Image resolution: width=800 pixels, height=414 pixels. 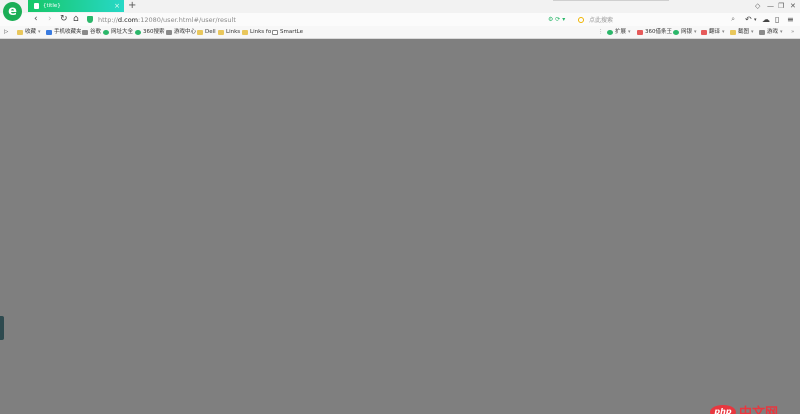 I want to click on search-icon: ⌕, so click(x=733, y=19).